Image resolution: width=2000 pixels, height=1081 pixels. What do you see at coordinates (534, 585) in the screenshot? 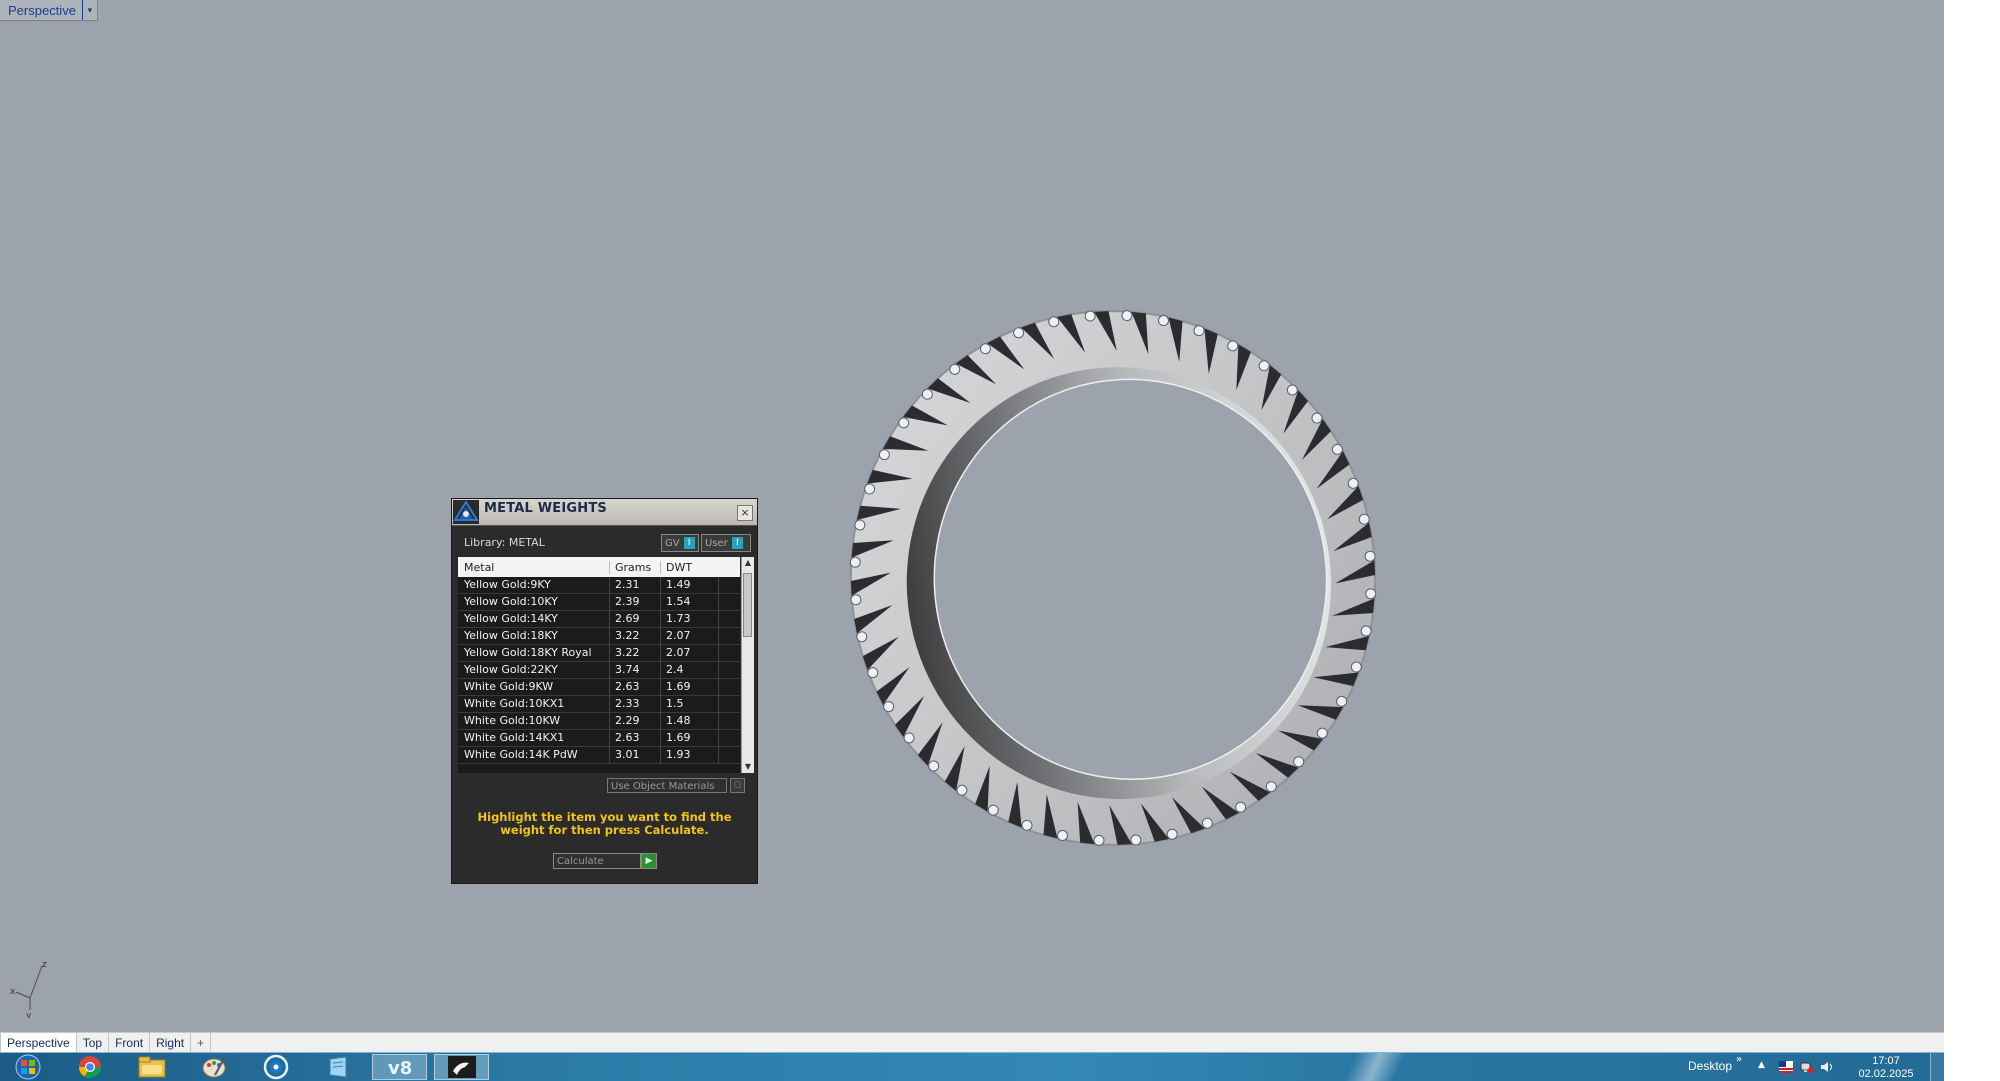
I see `metal-cell: Yellow Gold:9KY` at bounding box center [534, 585].